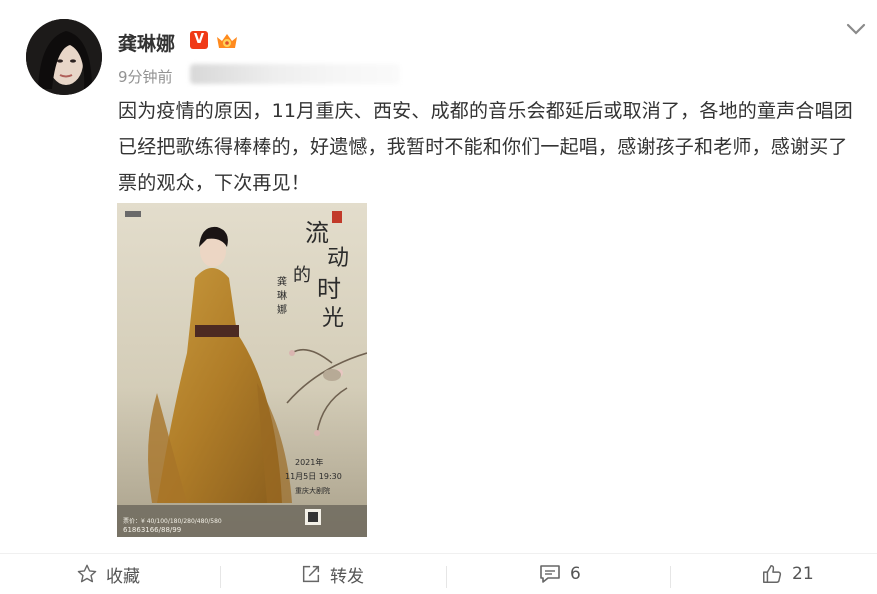  I want to click on chevron-down-icon, so click(856, 29).